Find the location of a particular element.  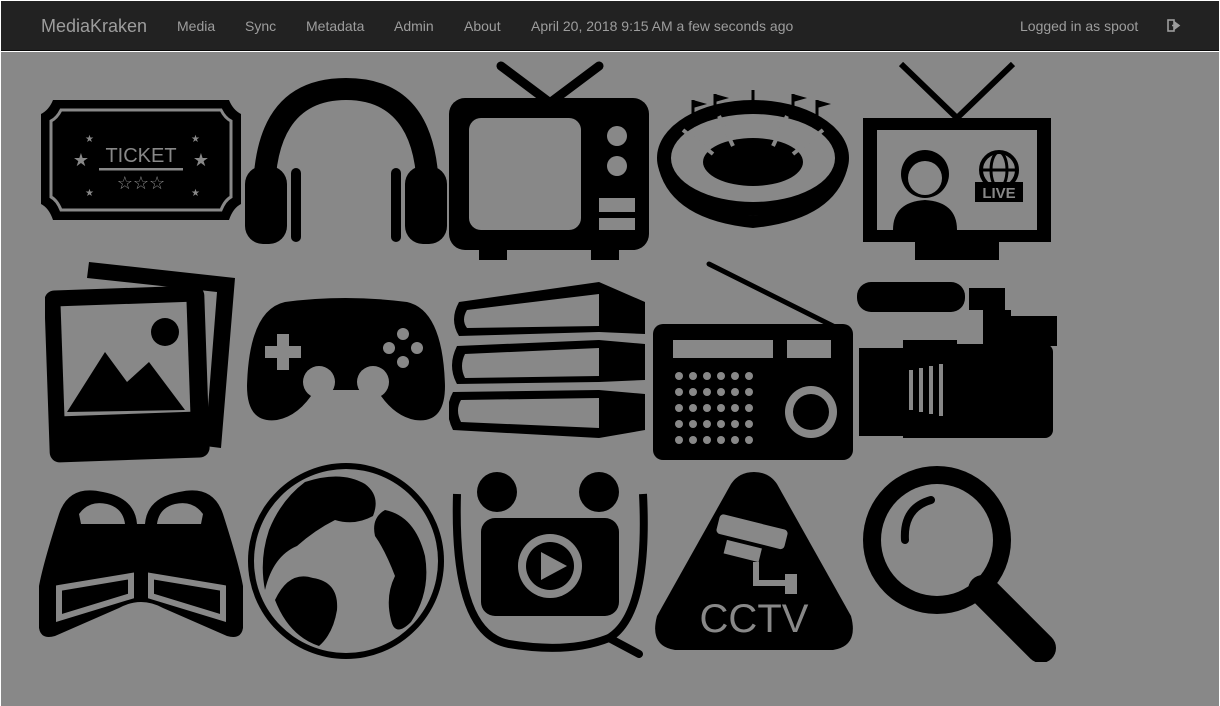

nav-item-metadata: Metadata is located at coordinates (335, 26).